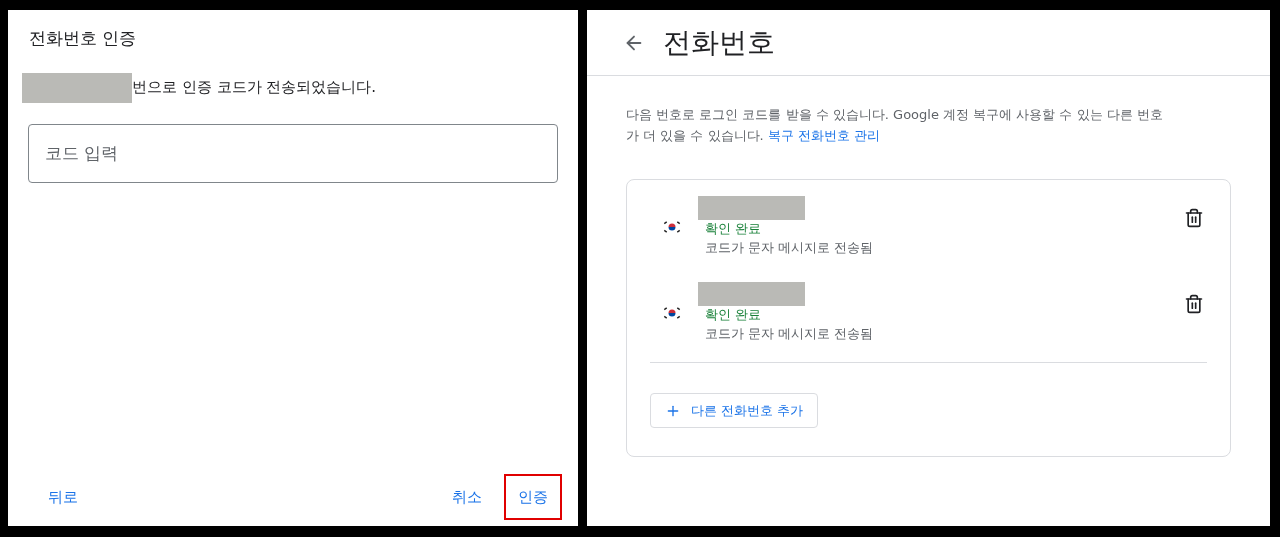 Image resolution: width=1280 pixels, height=537 pixels. What do you see at coordinates (894, 125) in the screenshot?
I see `description-text: 다음 번호로 로그인 코드를 받을 수 있습니다. Google 계정 복구에 사용할 수 있는 다른 번호가 더 있을 수 있습니다. 복구 전화번호 관리` at bounding box center [894, 125].